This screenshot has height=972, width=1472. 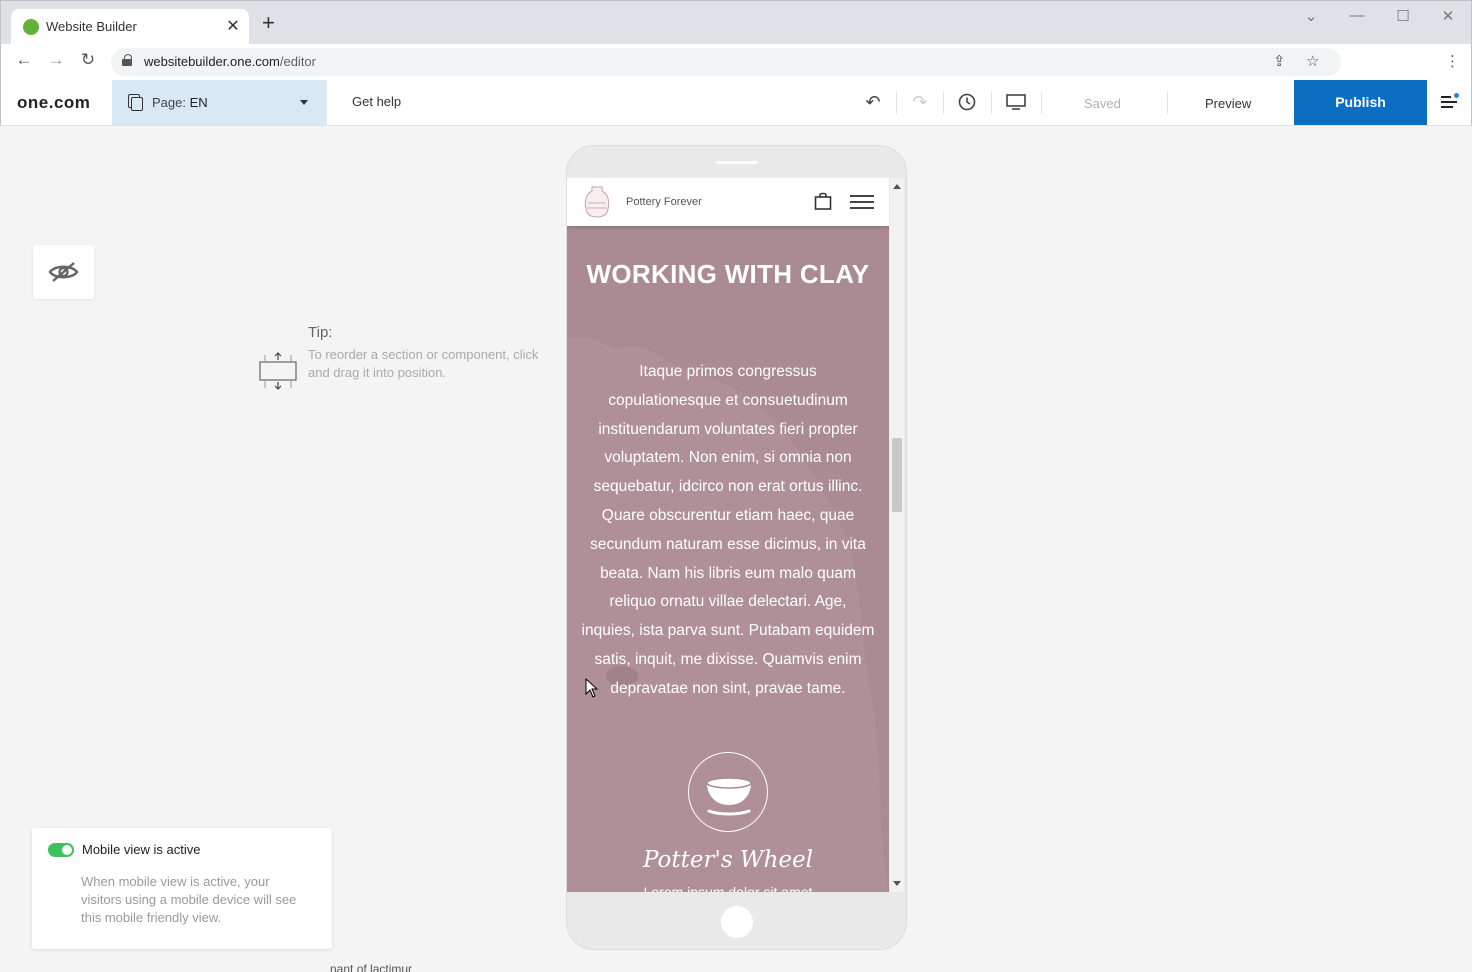 I want to click on site-name: Pottery Forever, so click(x=664, y=202).